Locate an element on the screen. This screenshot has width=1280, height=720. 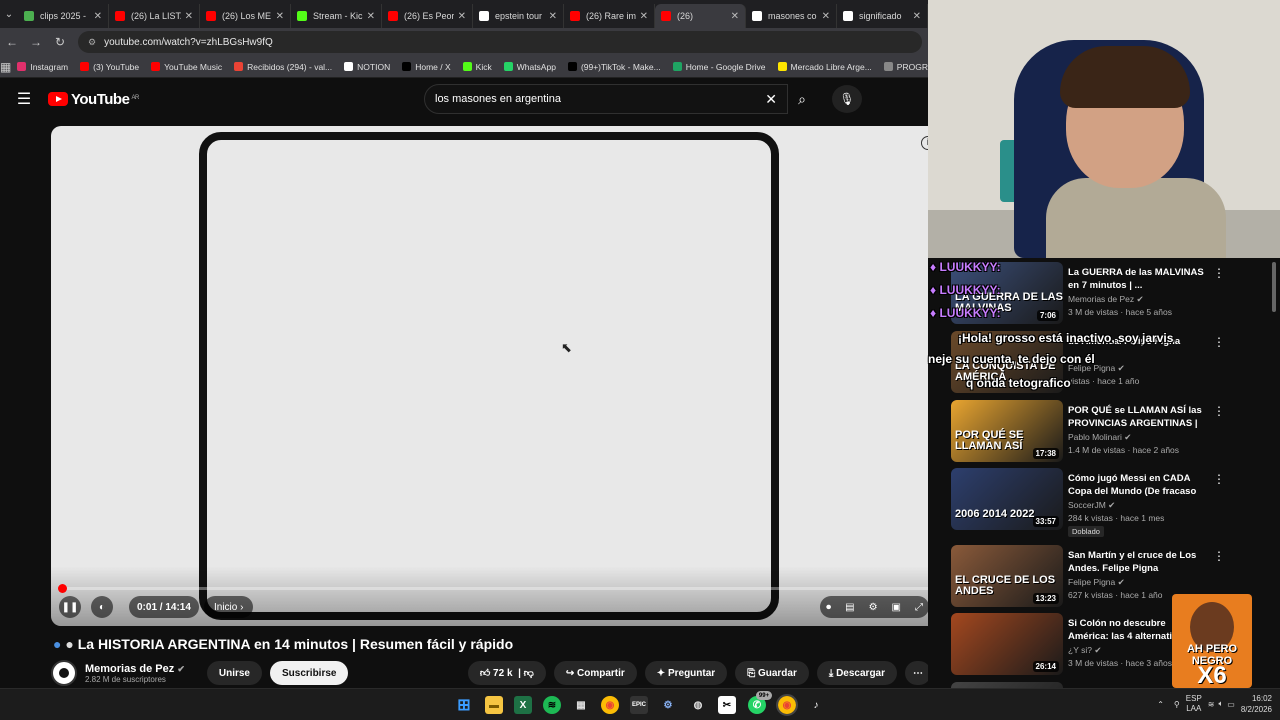
clock: 16:02 8/2/2026 is located at coordinates (1256, 704).